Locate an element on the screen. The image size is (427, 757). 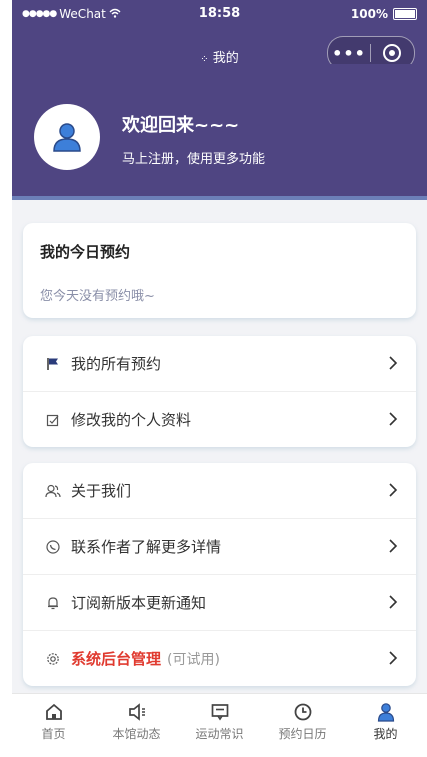
menu-label: 系统后台管理 is located at coordinates (116, 659).